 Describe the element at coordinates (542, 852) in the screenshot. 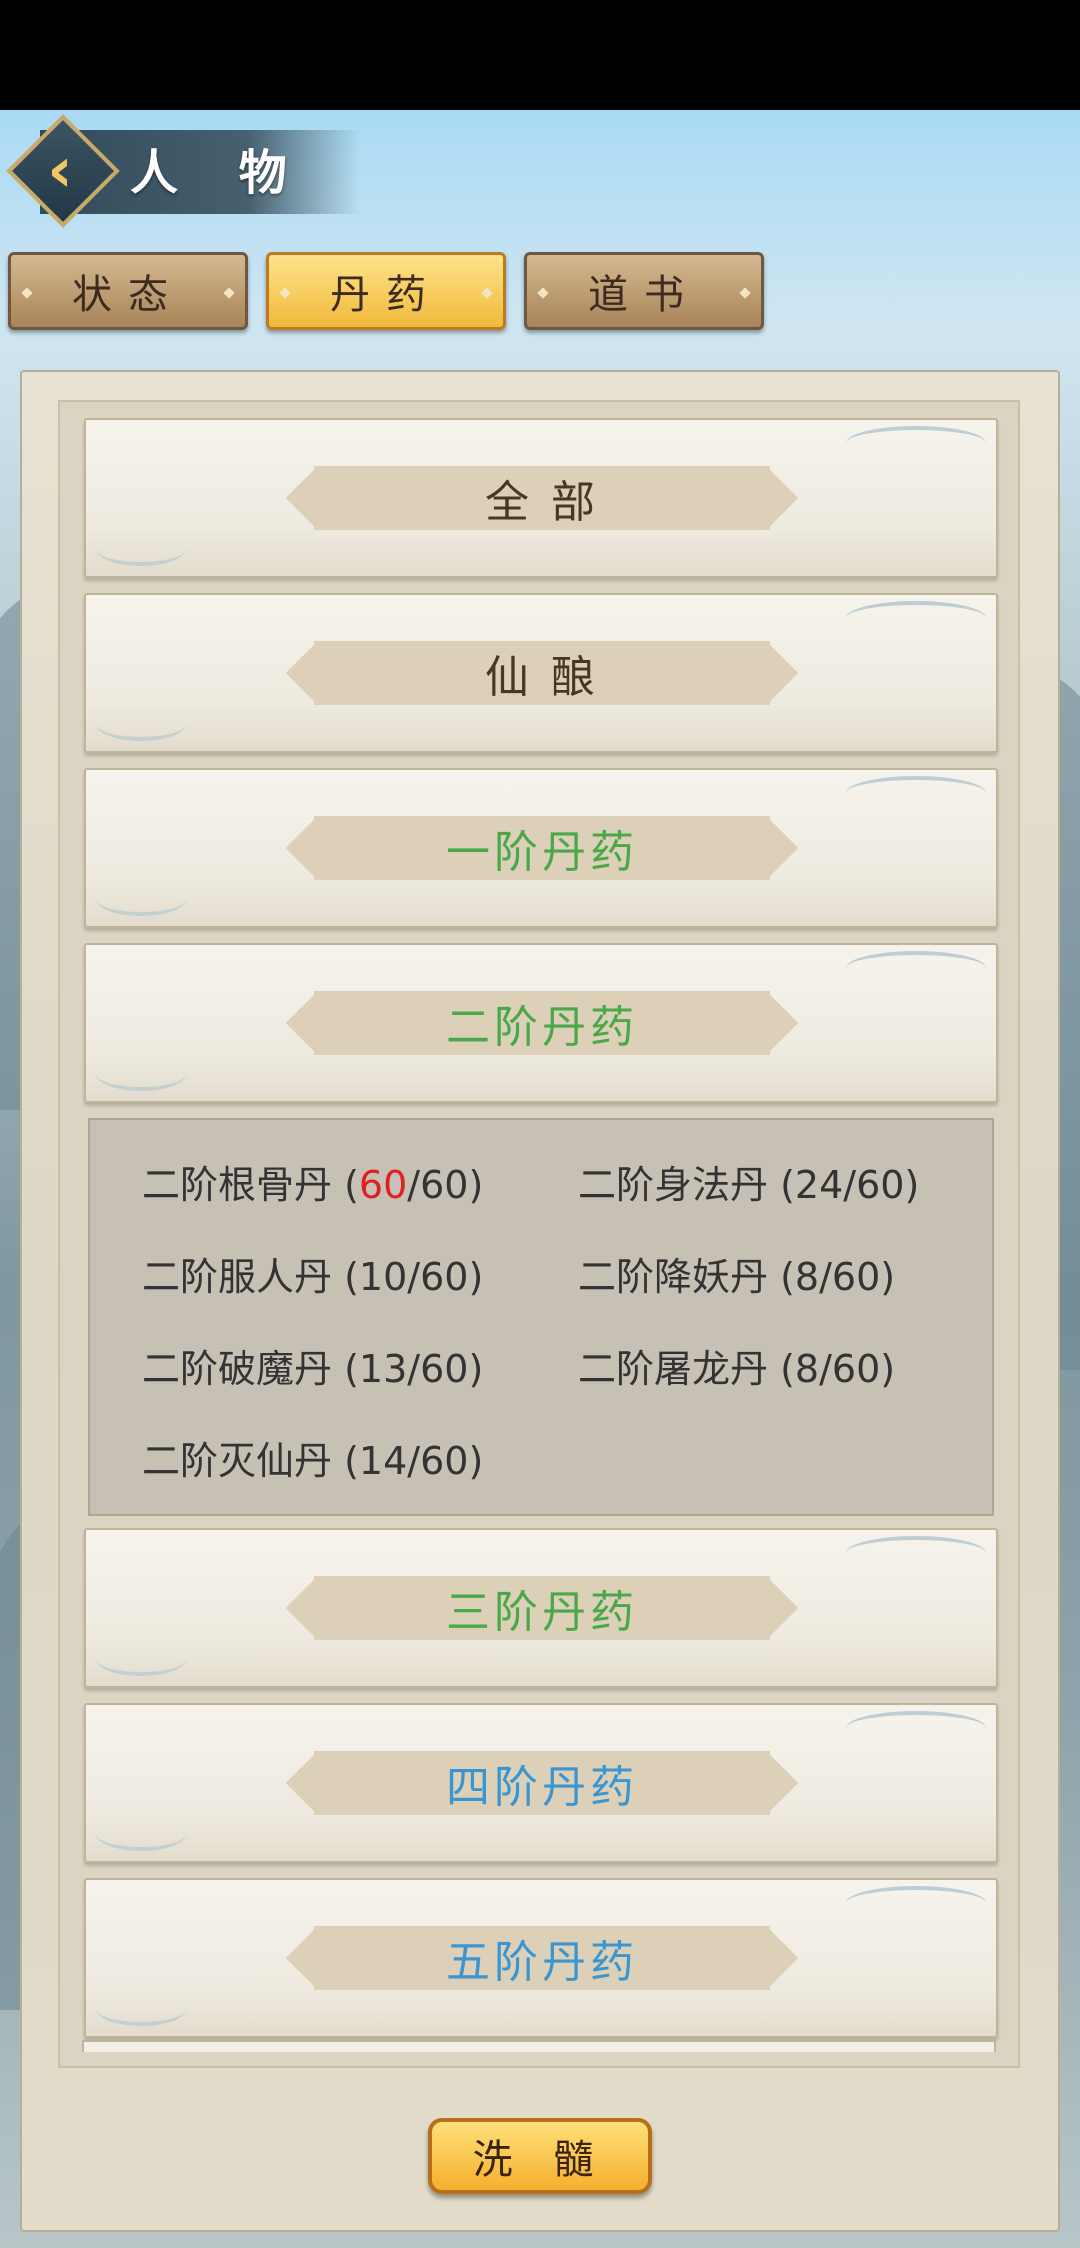

I see `category-label: 一阶丹药` at that location.